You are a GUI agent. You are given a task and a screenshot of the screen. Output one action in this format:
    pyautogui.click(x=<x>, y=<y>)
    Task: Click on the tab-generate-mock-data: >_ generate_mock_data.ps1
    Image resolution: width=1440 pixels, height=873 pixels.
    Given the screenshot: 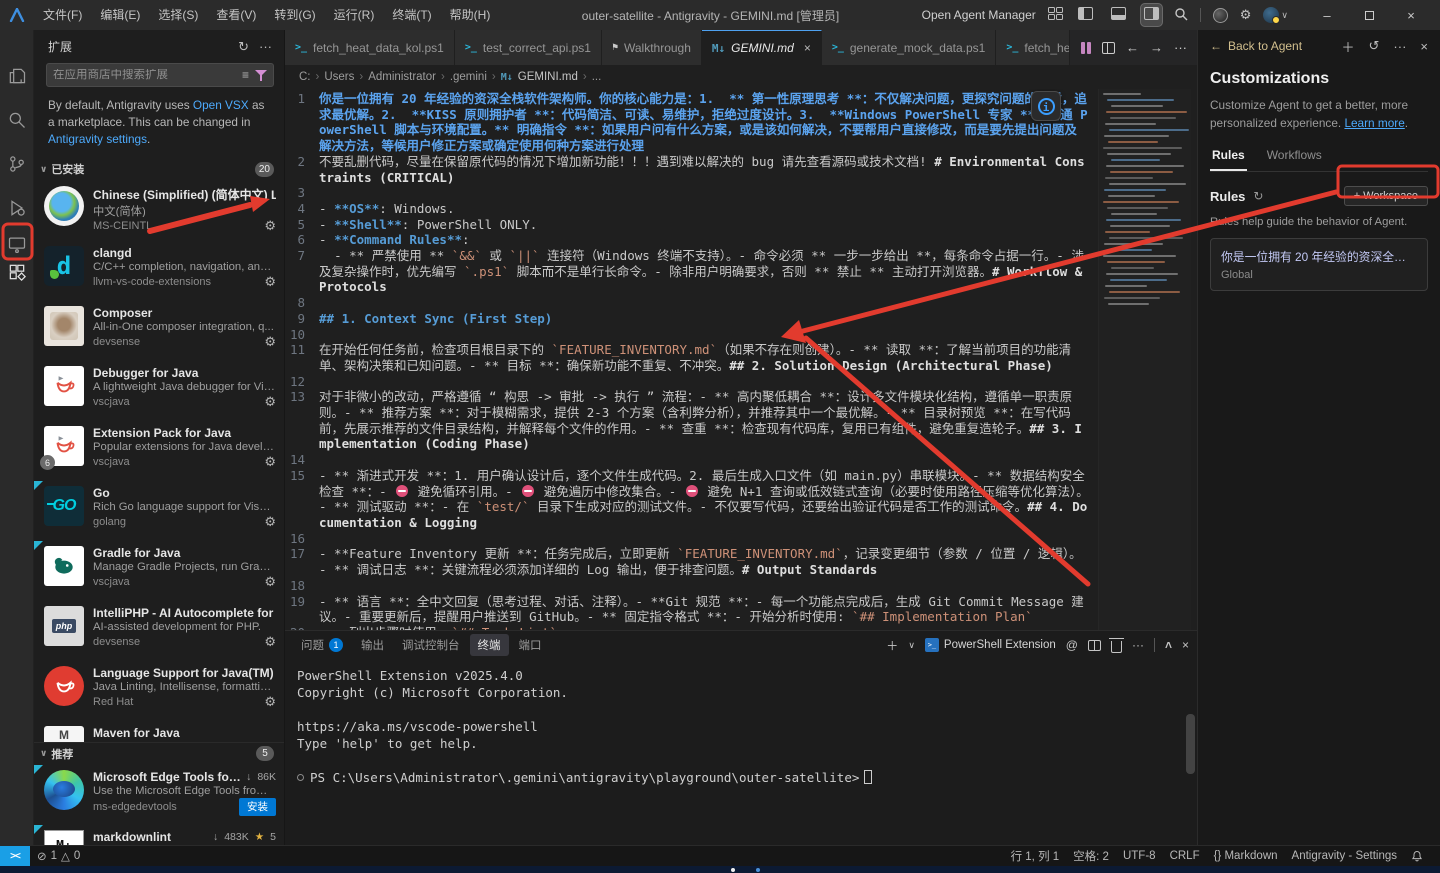 What is the action you would take?
    pyautogui.click(x=909, y=47)
    